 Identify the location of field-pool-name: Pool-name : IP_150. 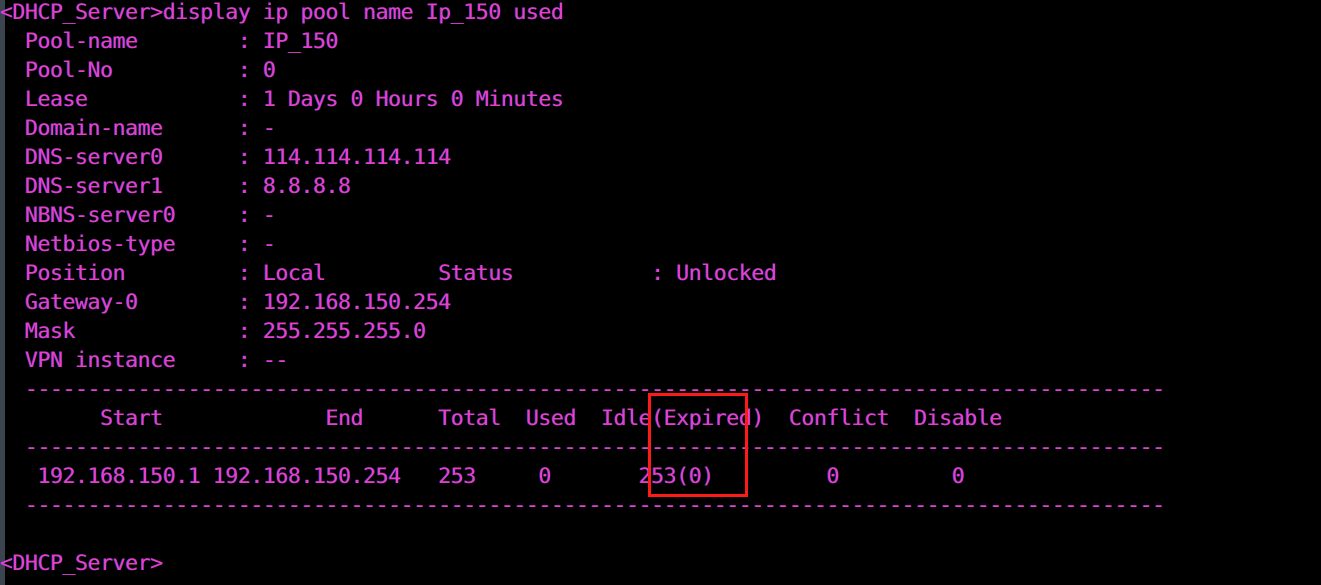
(169, 41).